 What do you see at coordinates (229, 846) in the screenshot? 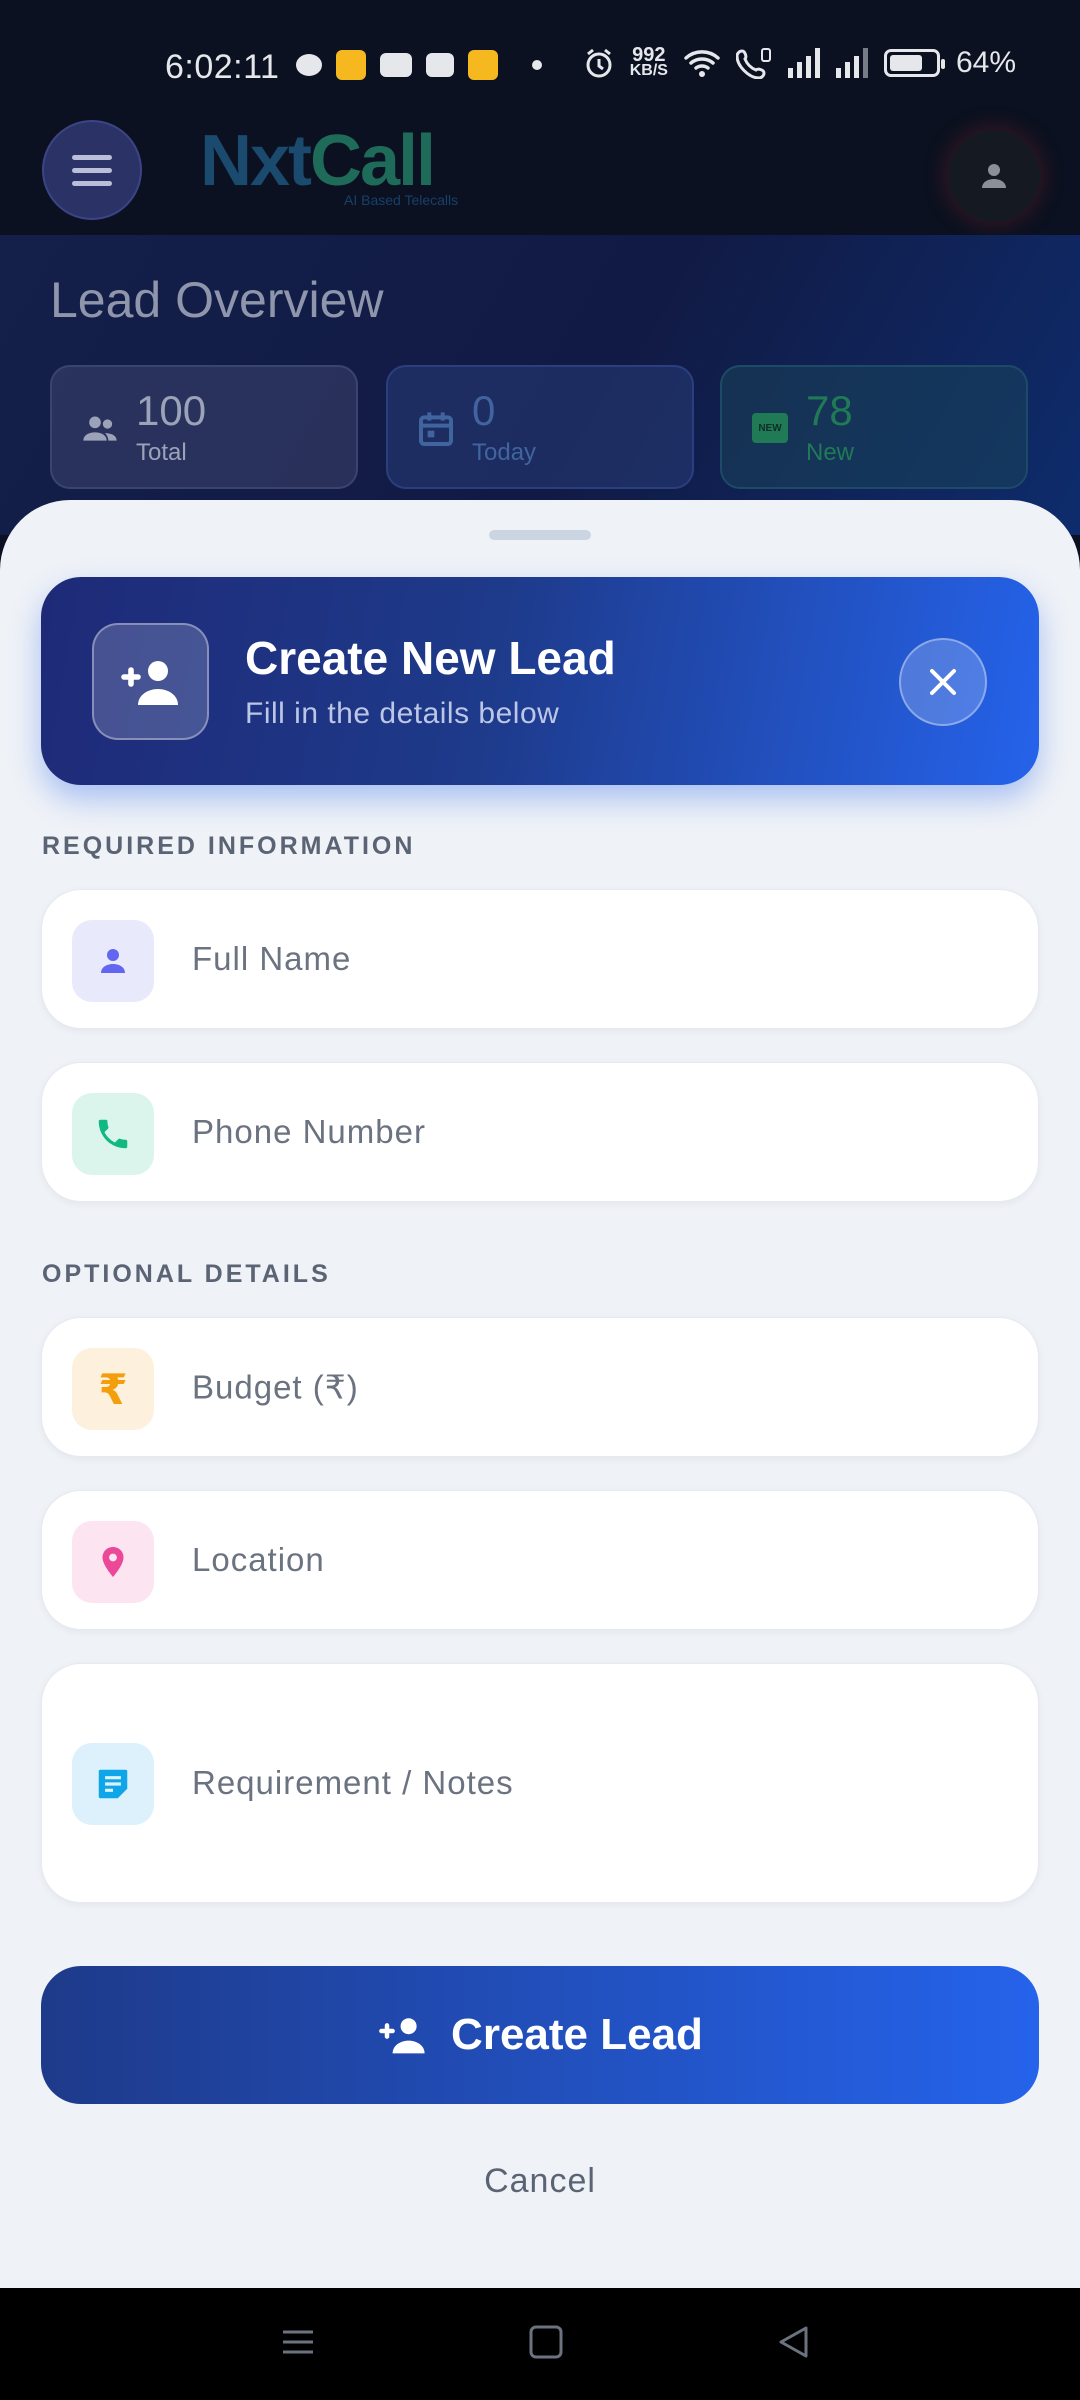
I see `required-section-label: REQUIRED INFORMATION` at bounding box center [229, 846].